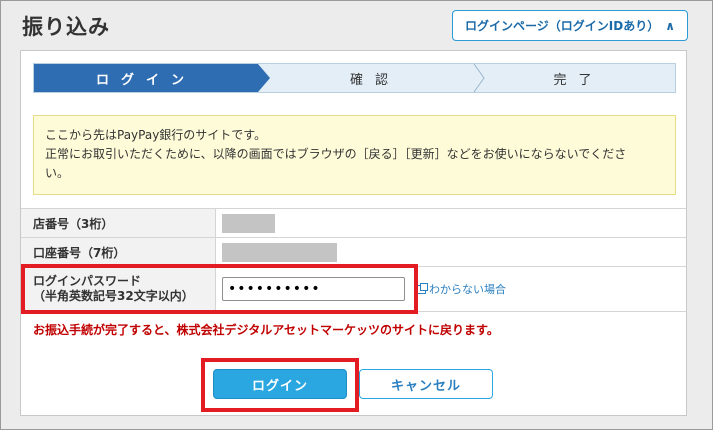 Image resolution: width=713 pixels, height=430 pixels. I want to click on password-help-link-label: わからない場合, so click(467, 289).